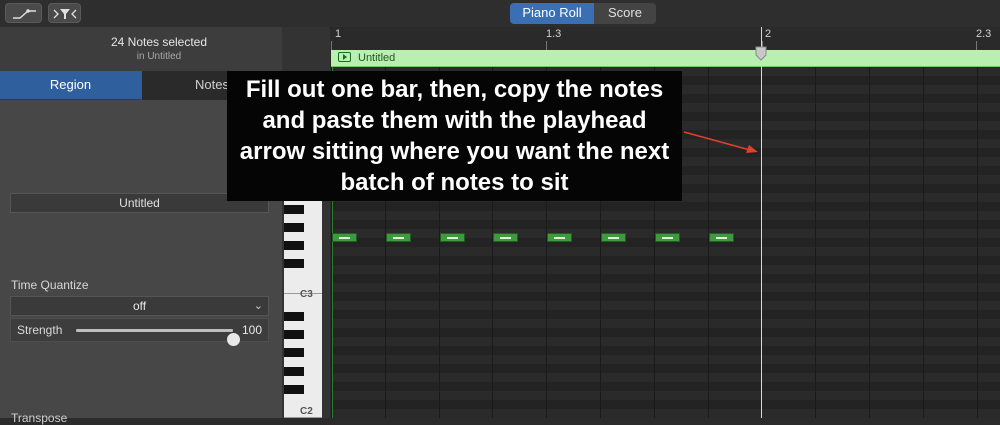 This screenshot has height=425, width=1000. What do you see at coordinates (159, 56) in the screenshot?
I see `selection-source: in Untitled` at bounding box center [159, 56].